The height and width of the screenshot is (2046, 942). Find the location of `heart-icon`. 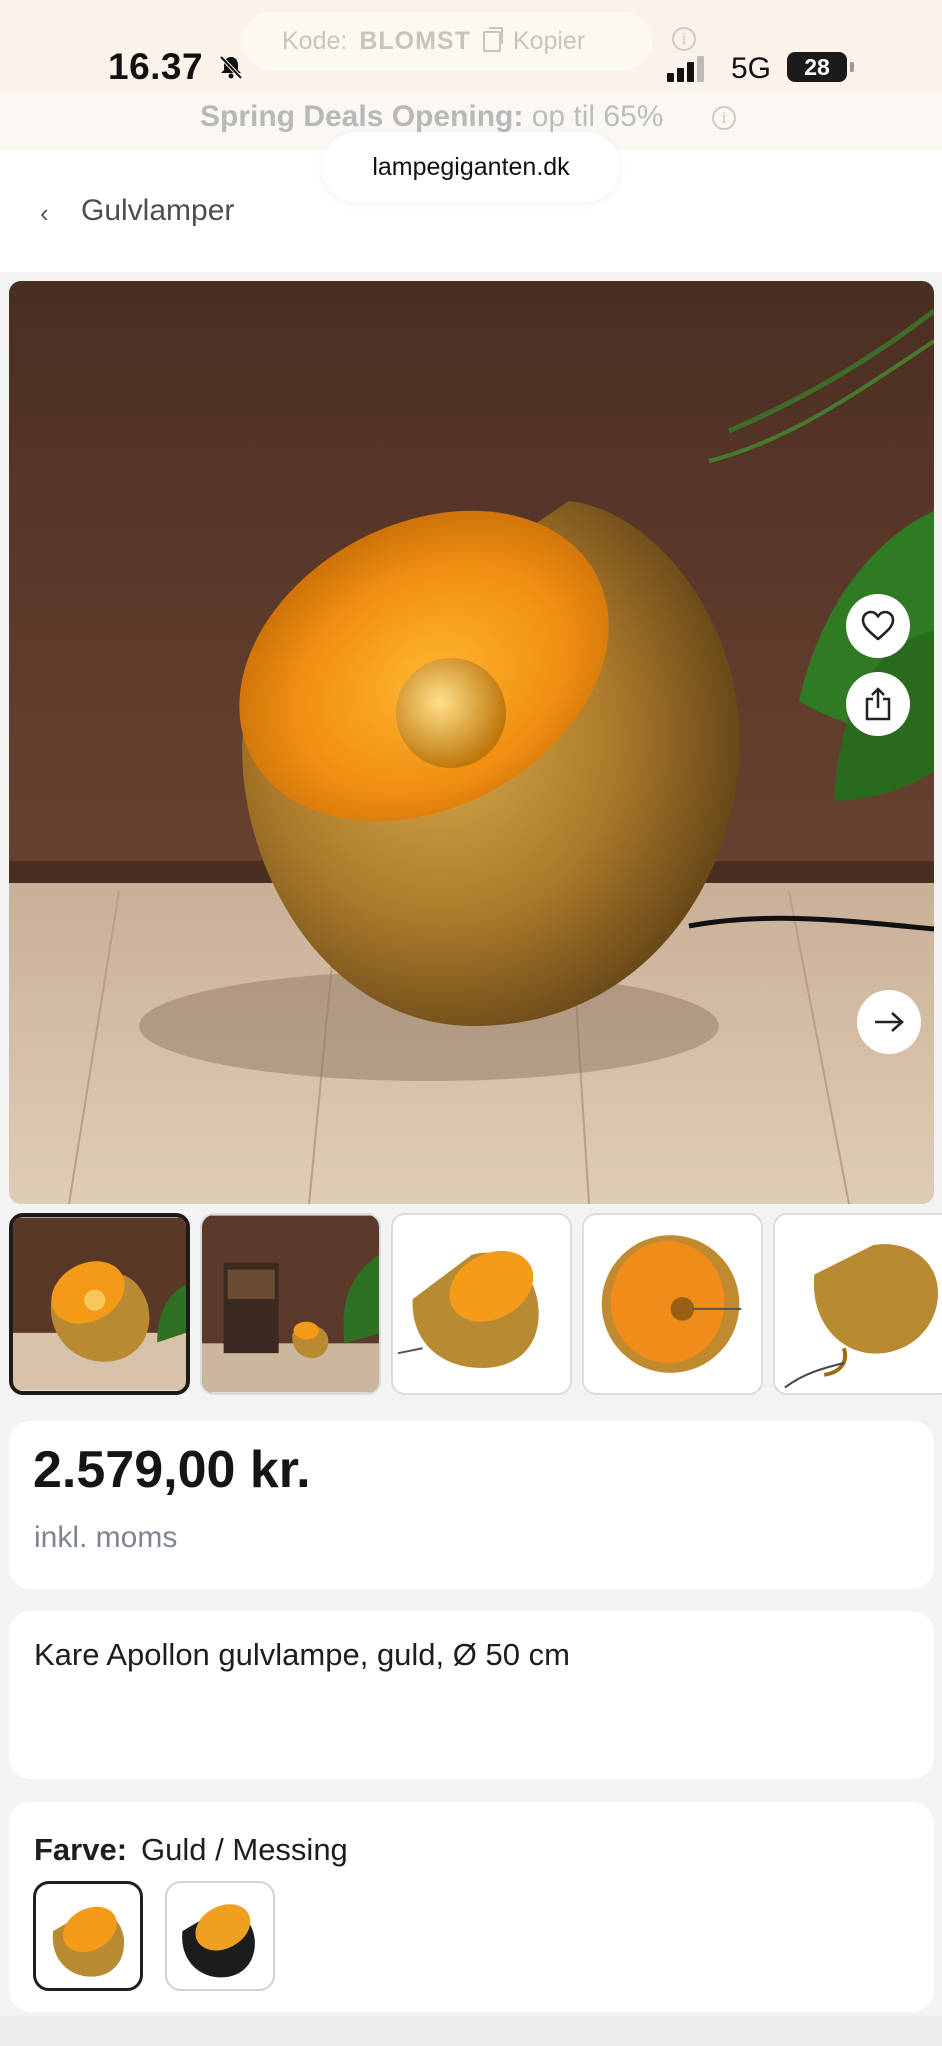

heart-icon is located at coordinates (878, 625).